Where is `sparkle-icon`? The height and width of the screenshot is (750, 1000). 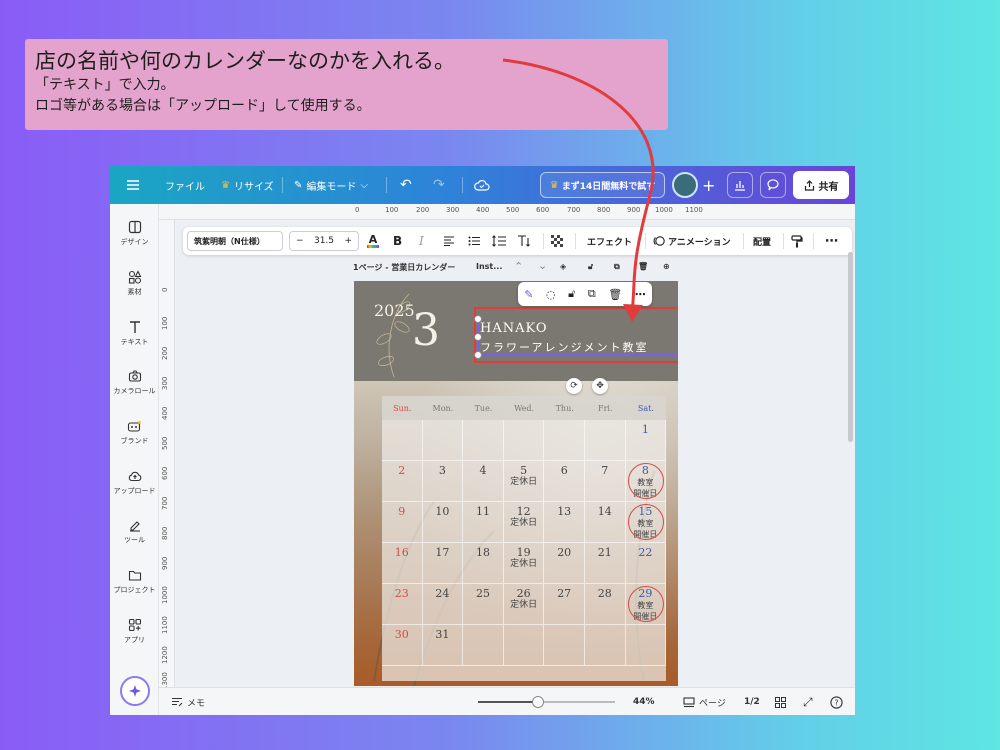
sparkle-icon is located at coordinates (135, 691).